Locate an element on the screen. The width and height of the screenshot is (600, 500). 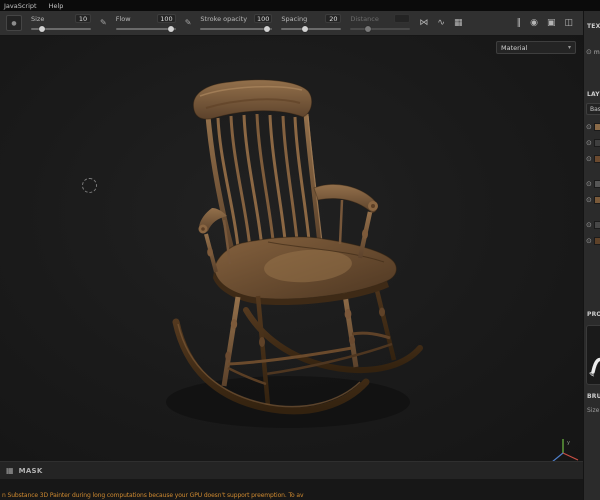
size-slider is located at coordinates (61, 29).